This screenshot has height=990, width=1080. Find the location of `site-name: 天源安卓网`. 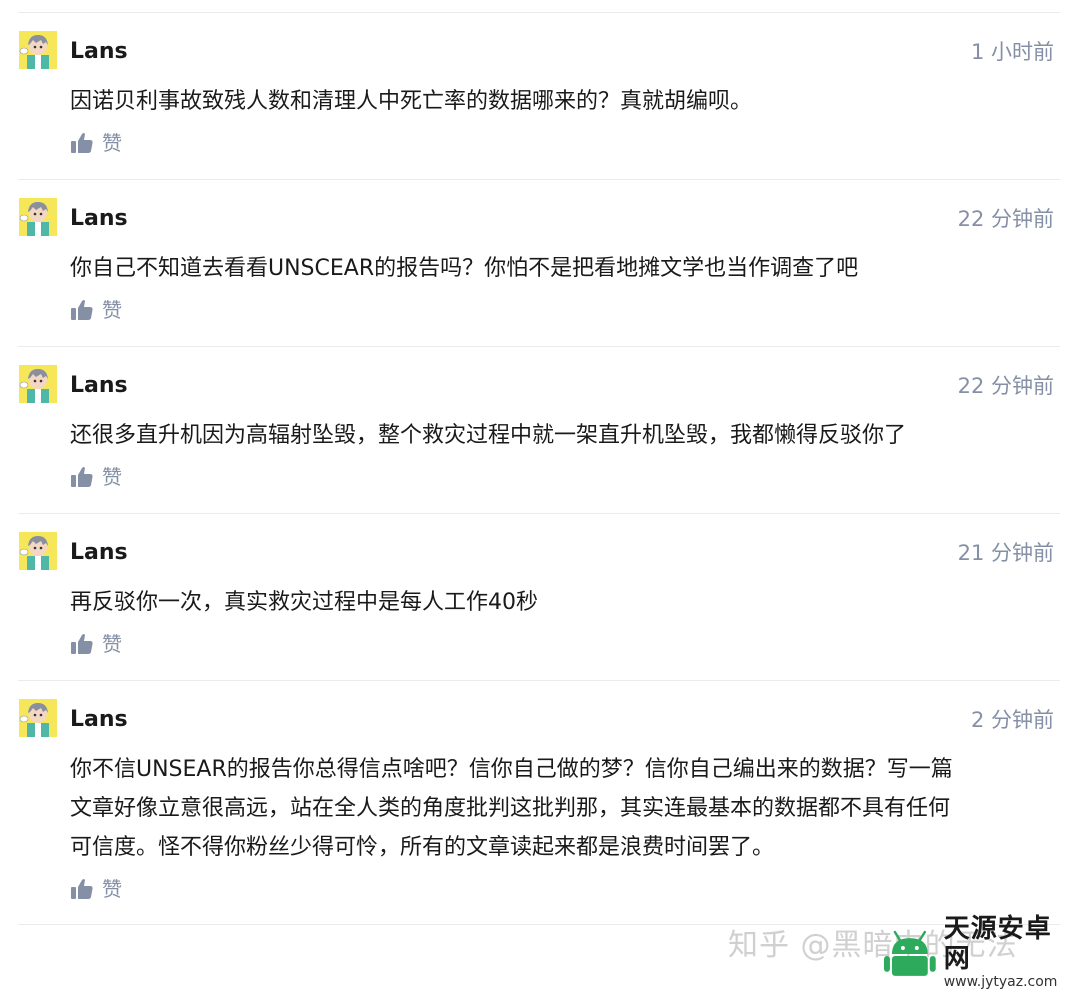

site-name: 天源安卓网 is located at coordinates (997, 944).